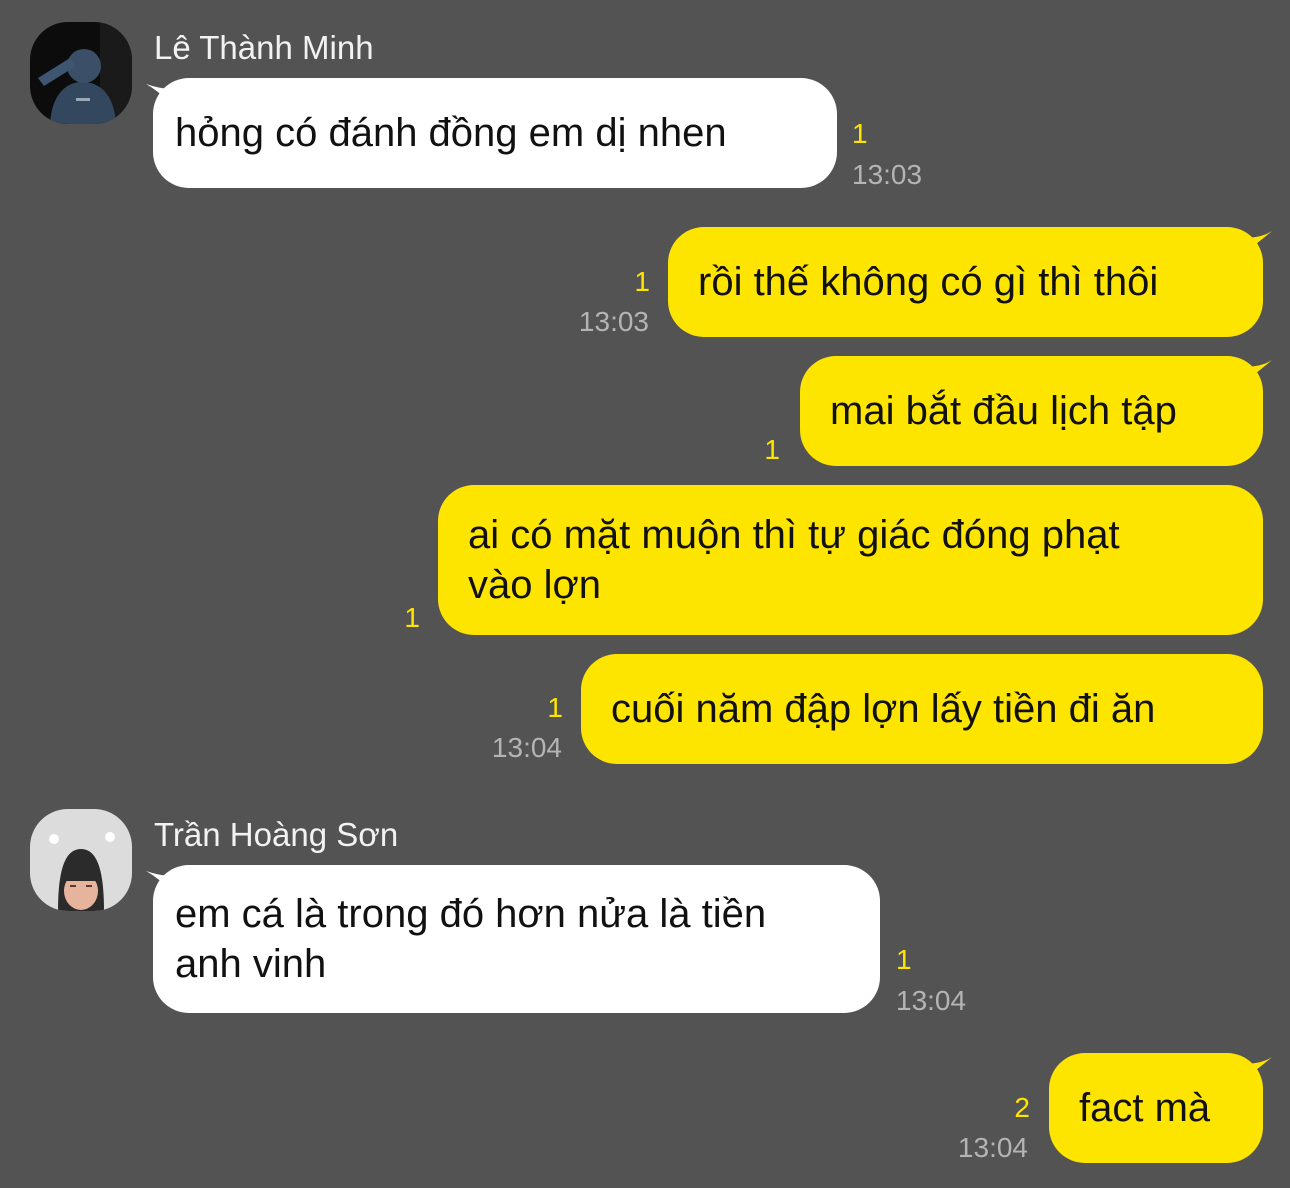  I want to click on message-bubble: hỏng có đánh đồng em dị nhen, so click(495, 133).